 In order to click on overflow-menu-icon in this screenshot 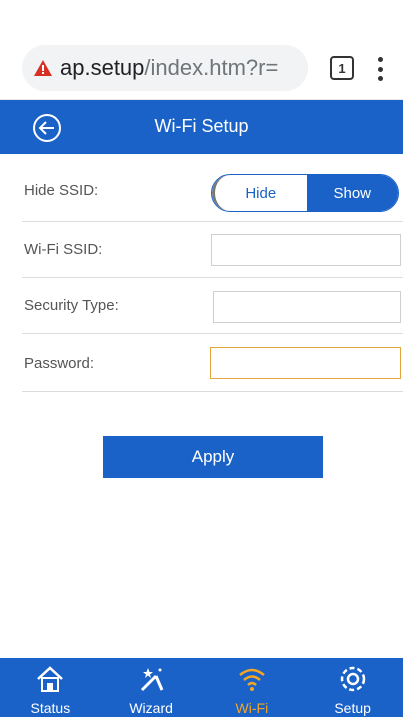, I will do `click(380, 69)`.